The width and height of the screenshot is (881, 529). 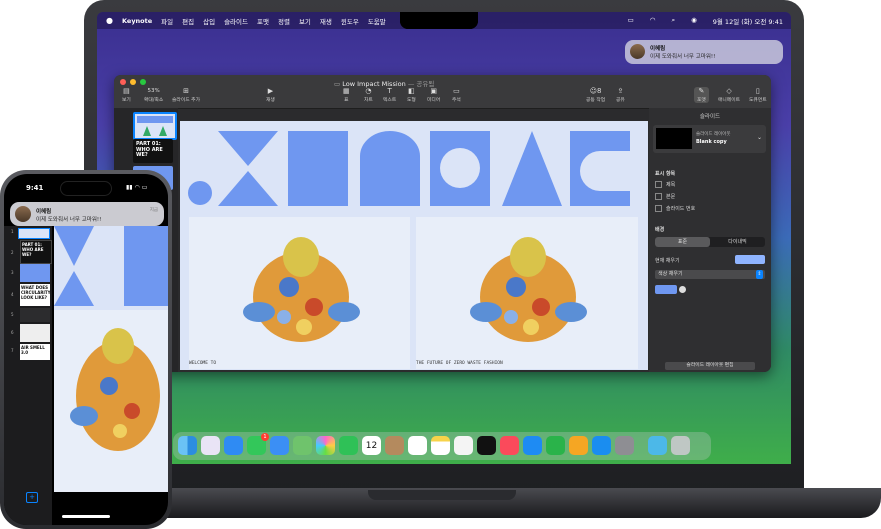 I want to click on mail-icon, so click(x=279, y=445).